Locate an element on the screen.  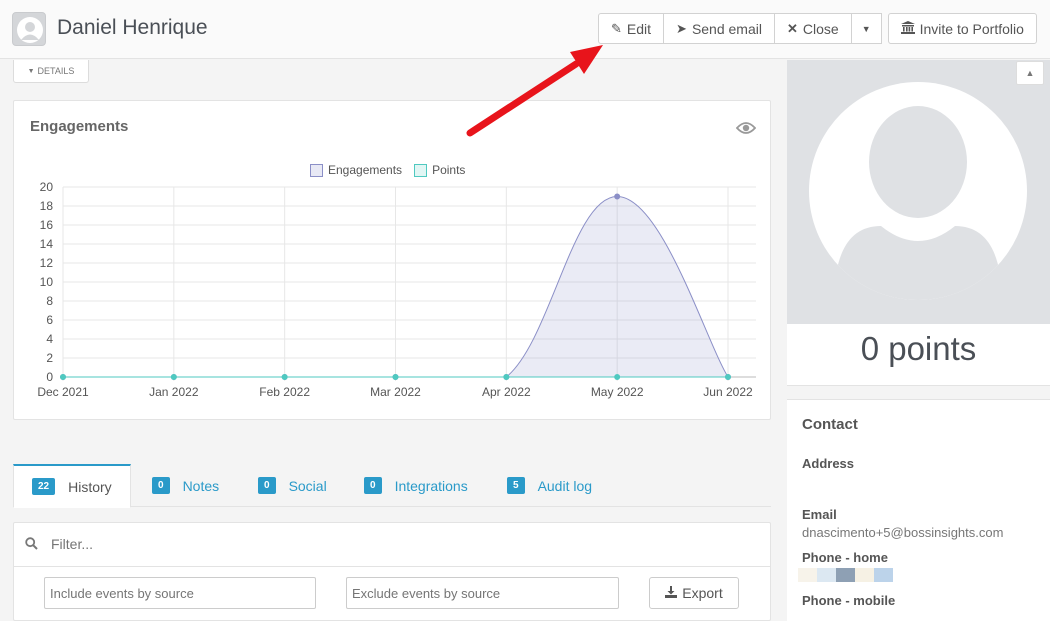
send-email-label: Send email is located at coordinates (726, 28).